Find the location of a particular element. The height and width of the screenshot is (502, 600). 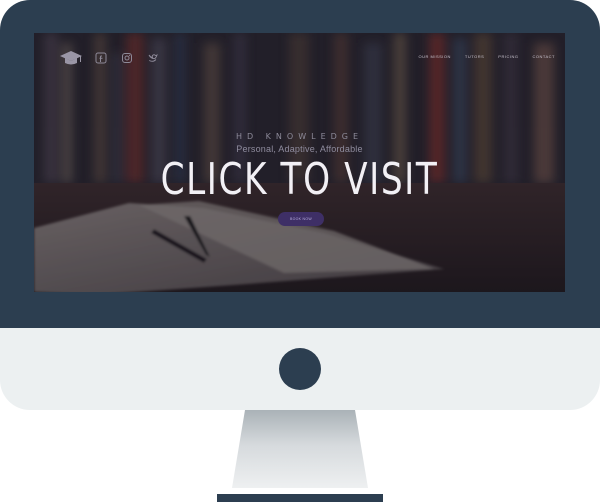

nav-item-our-mission: Our Mission is located at coordinates (435, 56).